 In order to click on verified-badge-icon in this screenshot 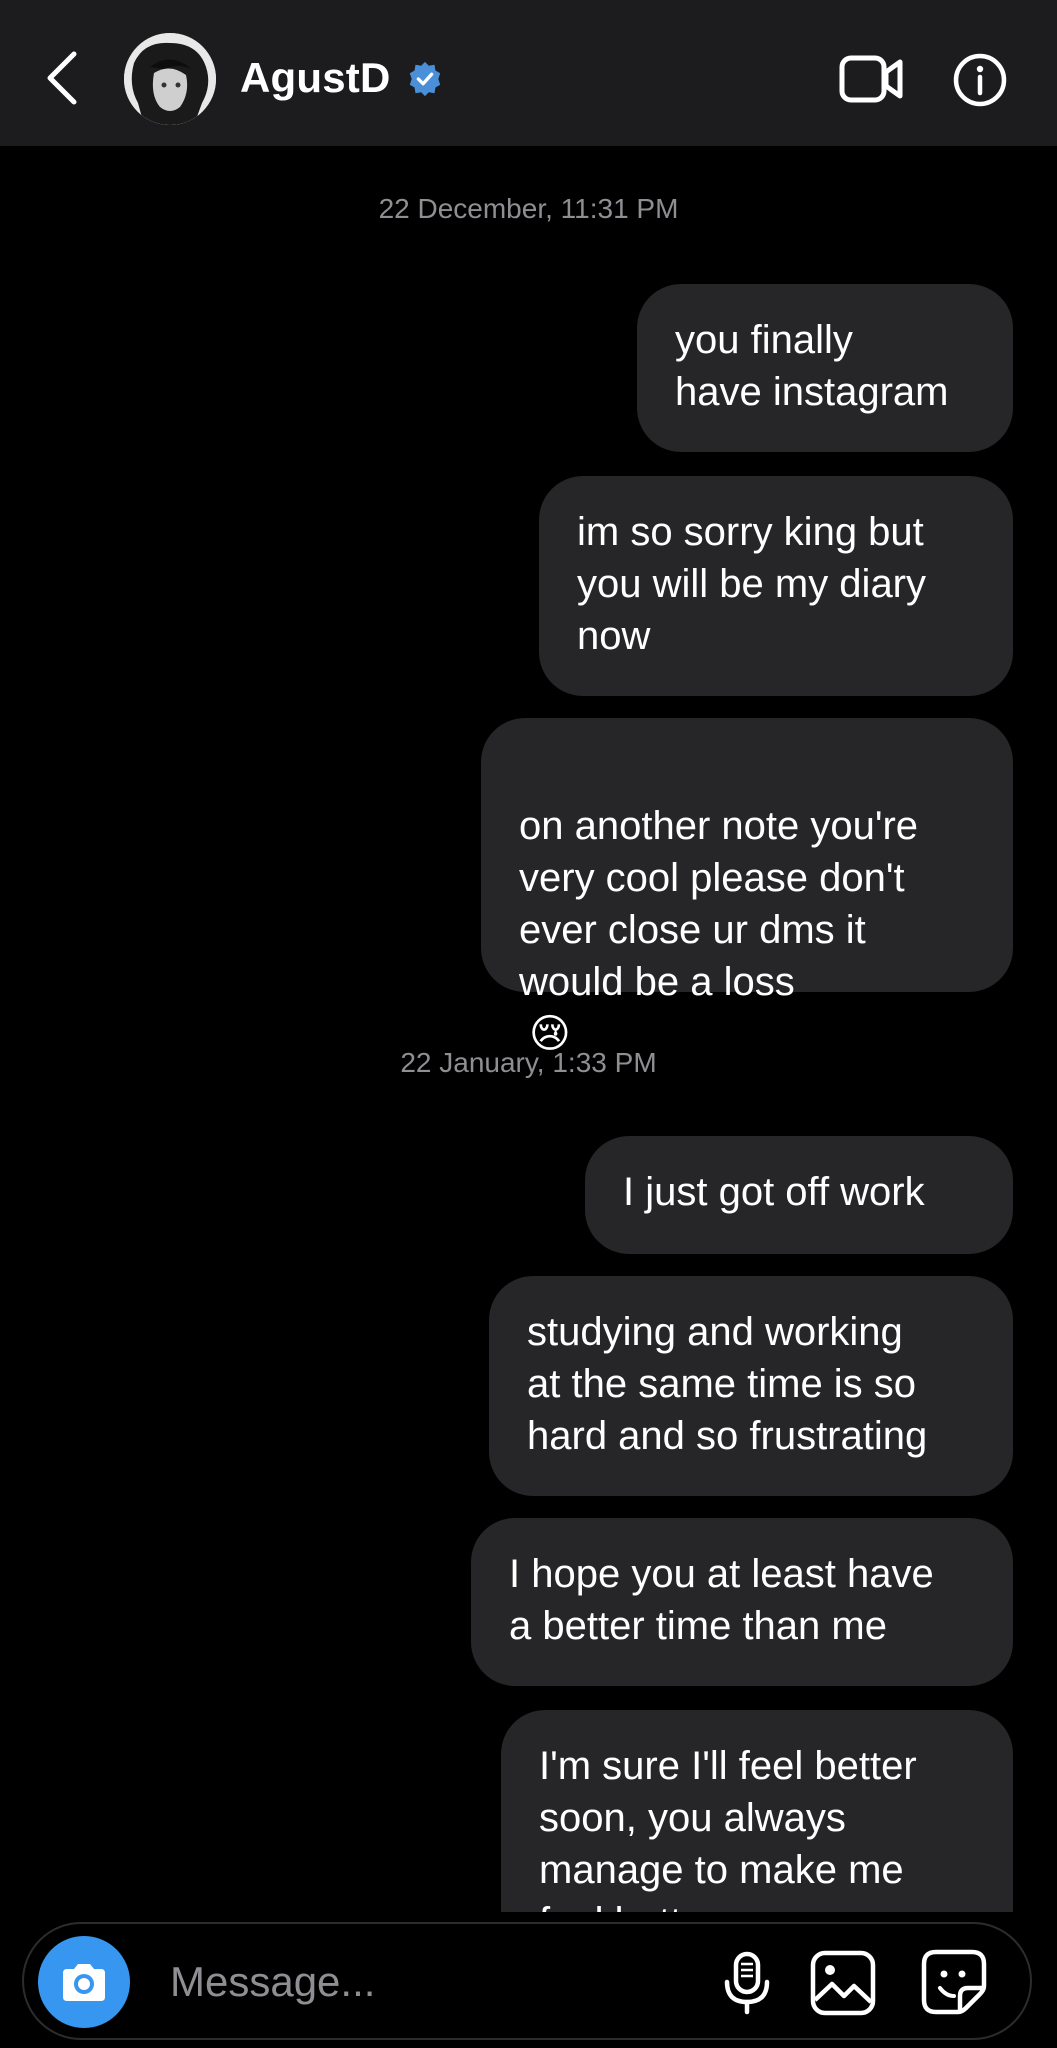, I will do `click(425, 79)`.